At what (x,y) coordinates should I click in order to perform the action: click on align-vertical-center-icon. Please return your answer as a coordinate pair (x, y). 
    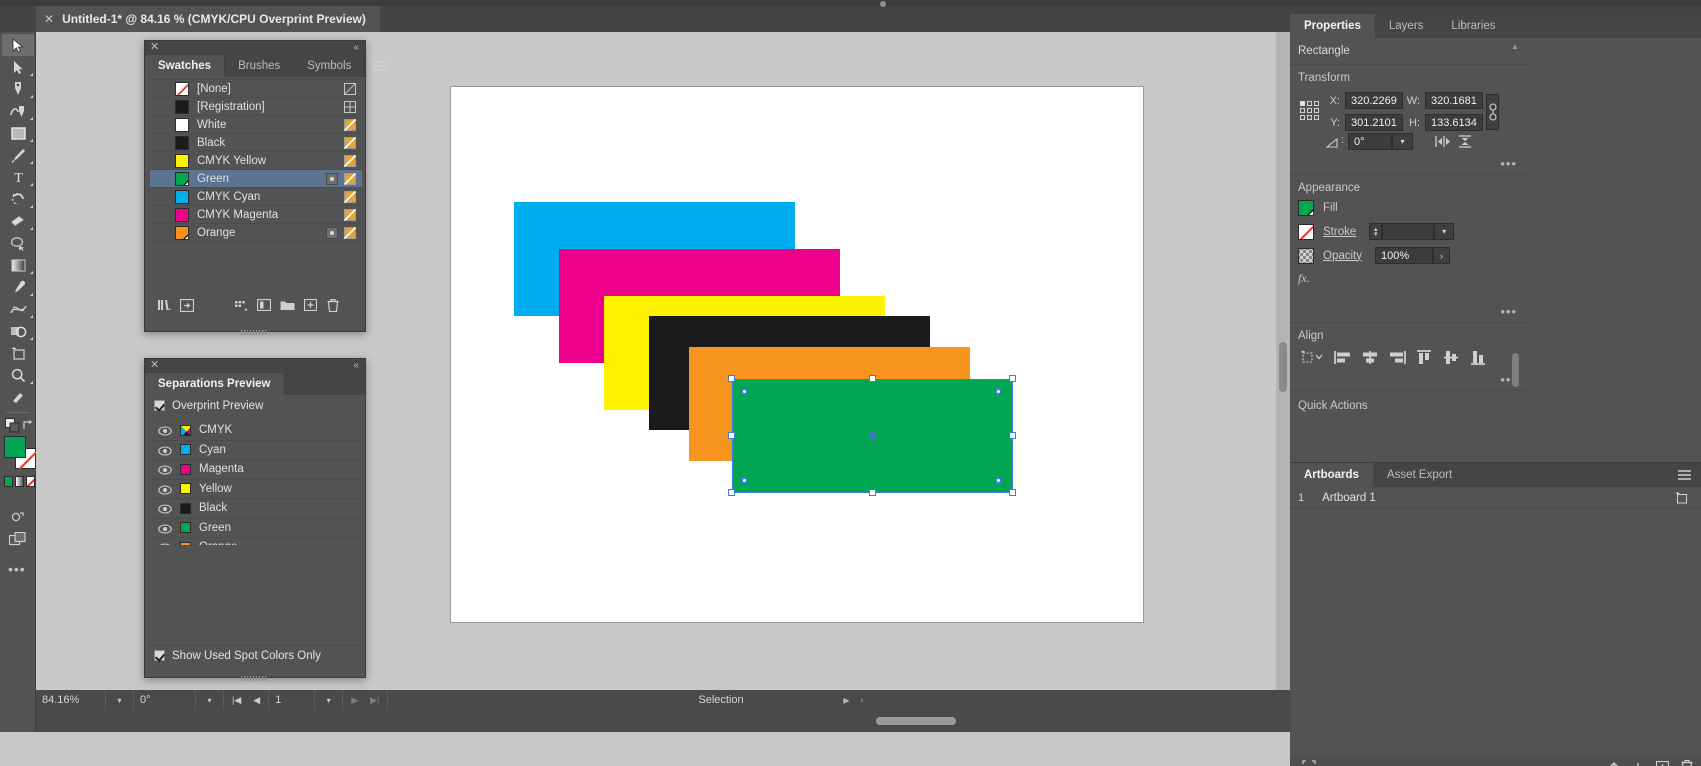
    Looking at the image, I should click on (1450, 357).